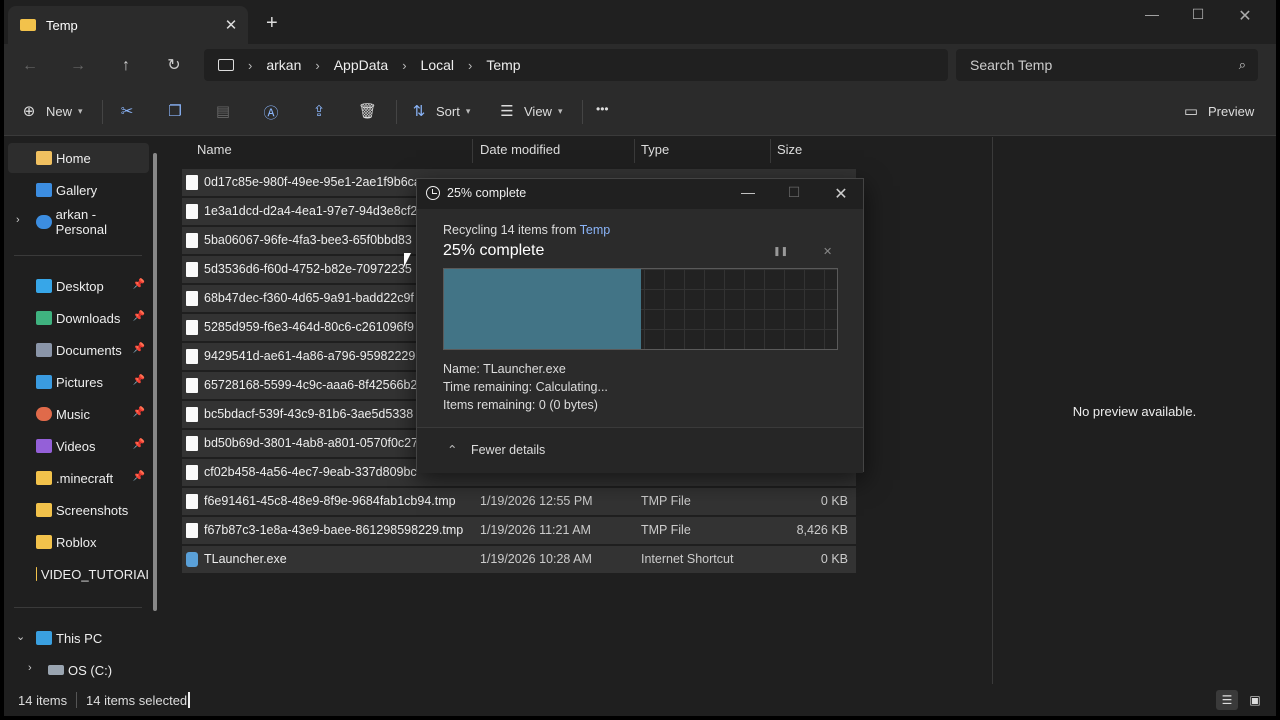  Describe the element at coordinates (789, 151) in the screenshot. I see `column-header-size: Size` at that location.